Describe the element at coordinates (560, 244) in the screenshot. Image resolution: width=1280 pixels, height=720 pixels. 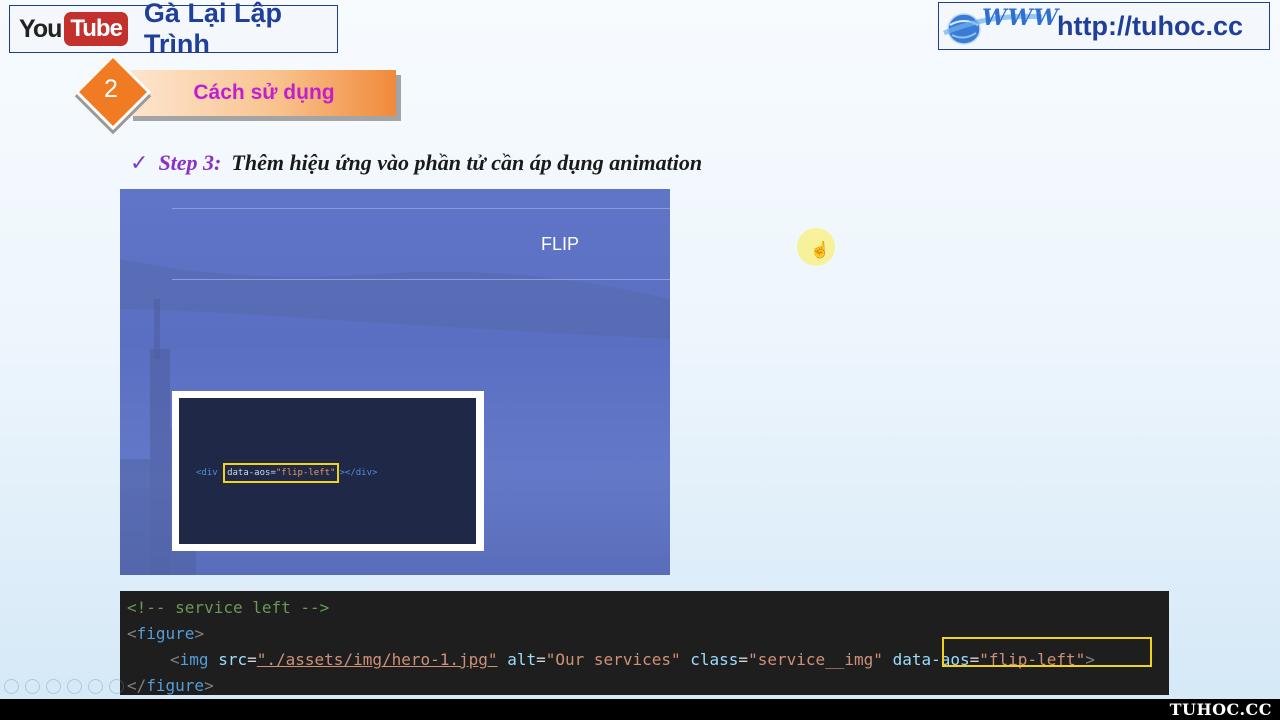
I see `demo-title: FLIP` at that location.